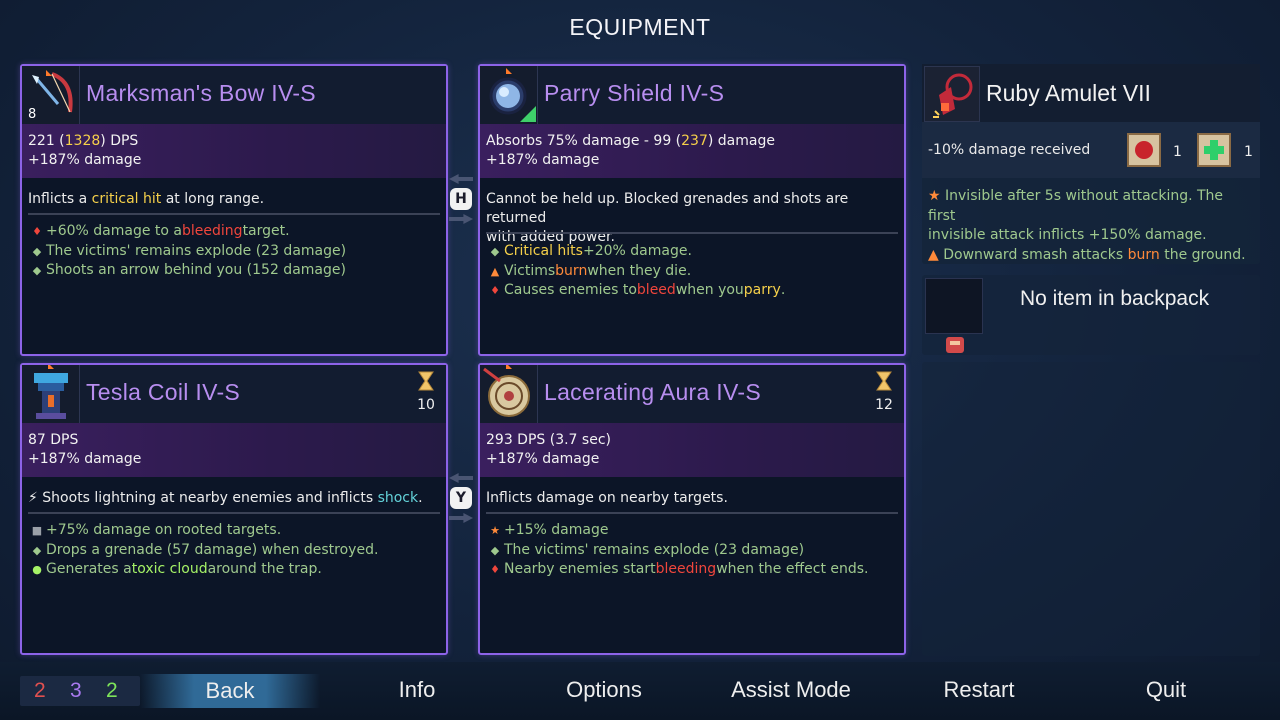 The image size is (1280, 720). I want to click on affix-text: the ground., so click(1202, 254).